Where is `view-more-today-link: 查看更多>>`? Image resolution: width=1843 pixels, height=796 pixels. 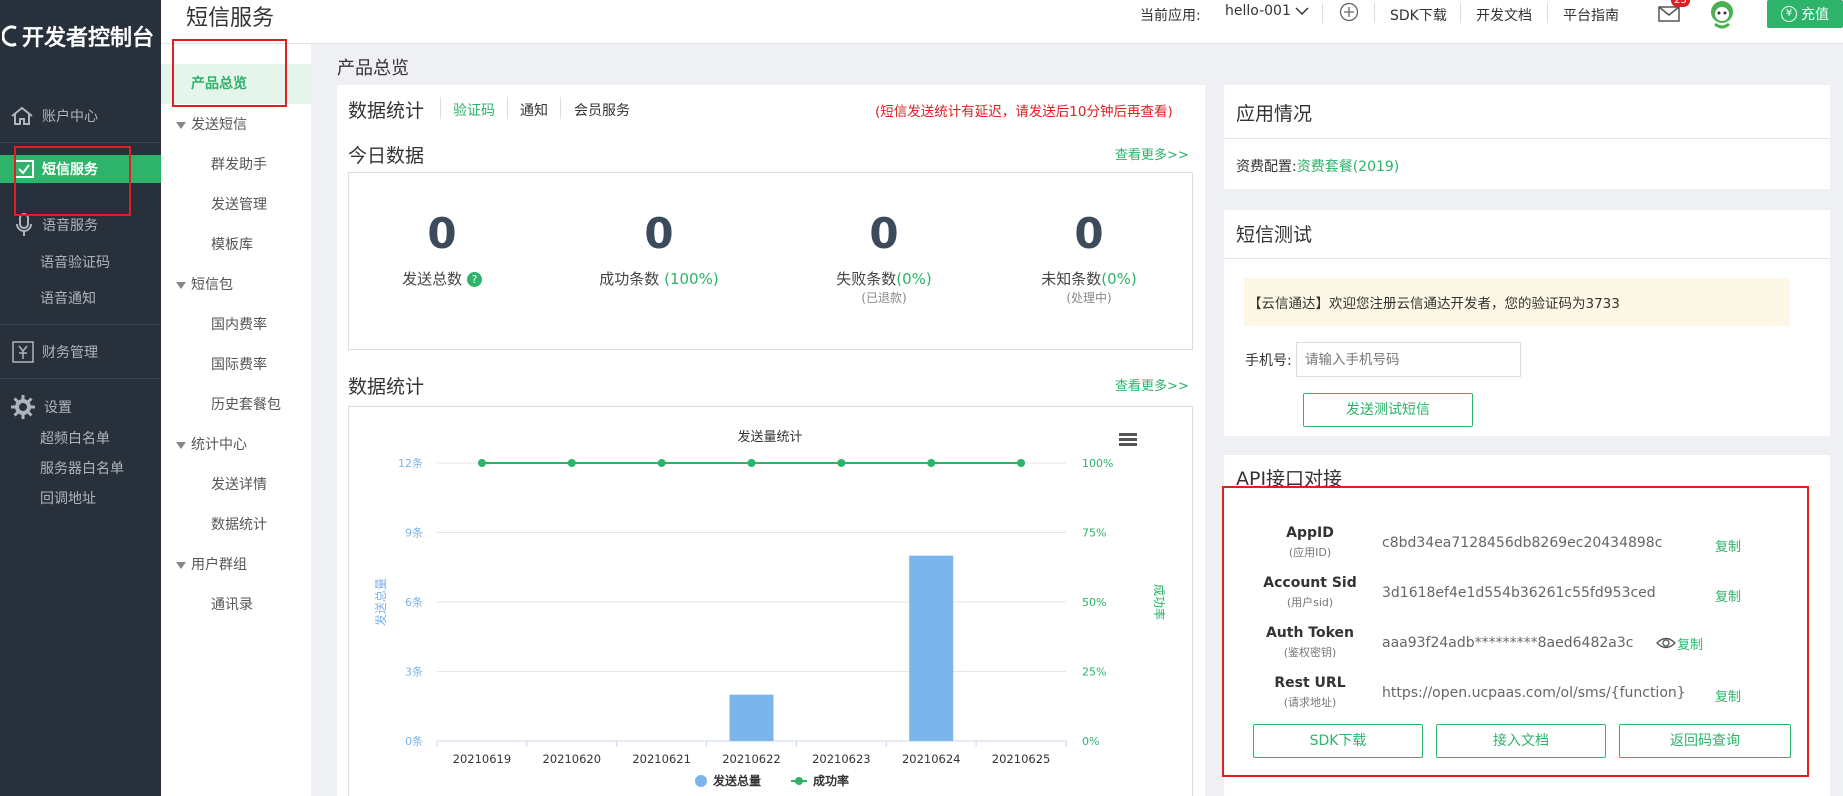 view-more-today-link: 查看更多>> is located at coordinates (1152, 153).